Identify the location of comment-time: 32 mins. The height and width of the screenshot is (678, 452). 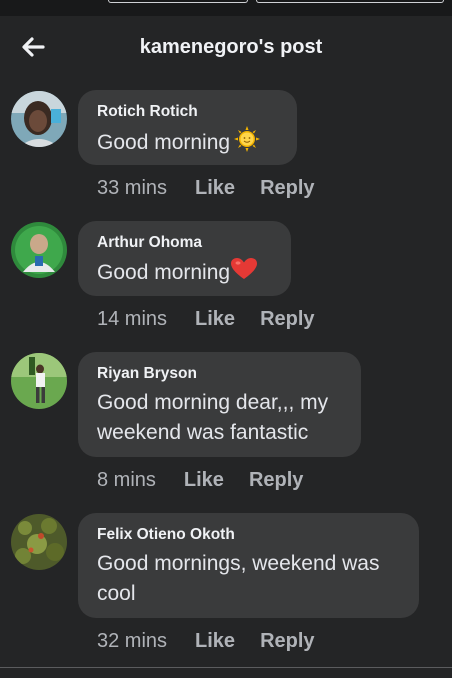
(132, 641).